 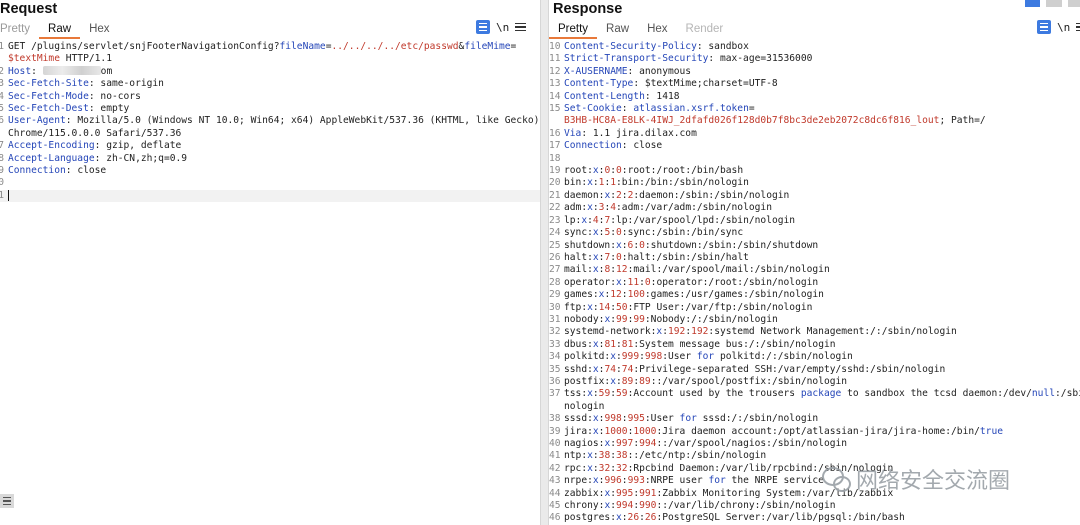 What do you see at coordinates (7, 501) in the screenshot?
I see `request-bottom-menu-icon` at bounding box center [7, 501].